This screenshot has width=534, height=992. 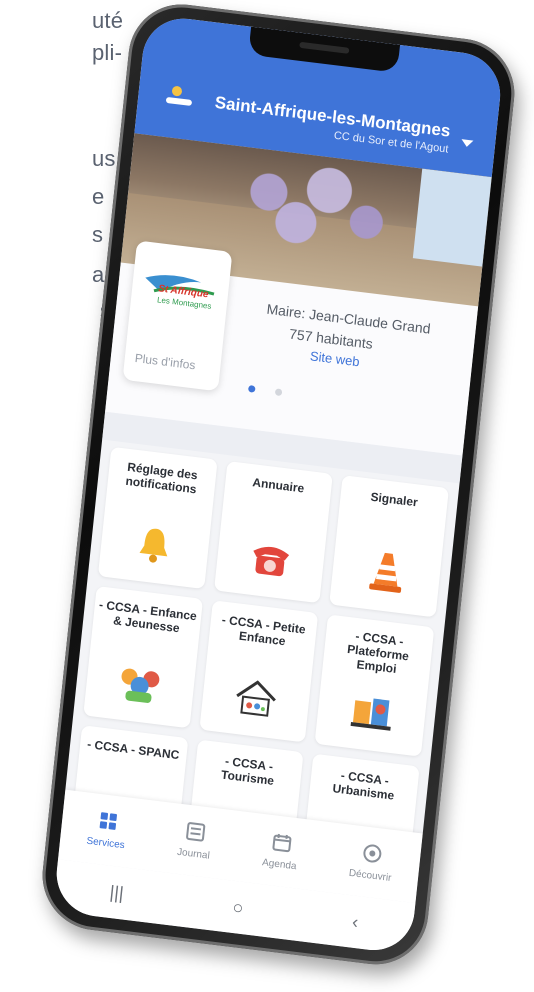 I want to click on service-tile-plateforme-emploi: - CCSA - Plateforme Emploi, so click(x=374, y=685).